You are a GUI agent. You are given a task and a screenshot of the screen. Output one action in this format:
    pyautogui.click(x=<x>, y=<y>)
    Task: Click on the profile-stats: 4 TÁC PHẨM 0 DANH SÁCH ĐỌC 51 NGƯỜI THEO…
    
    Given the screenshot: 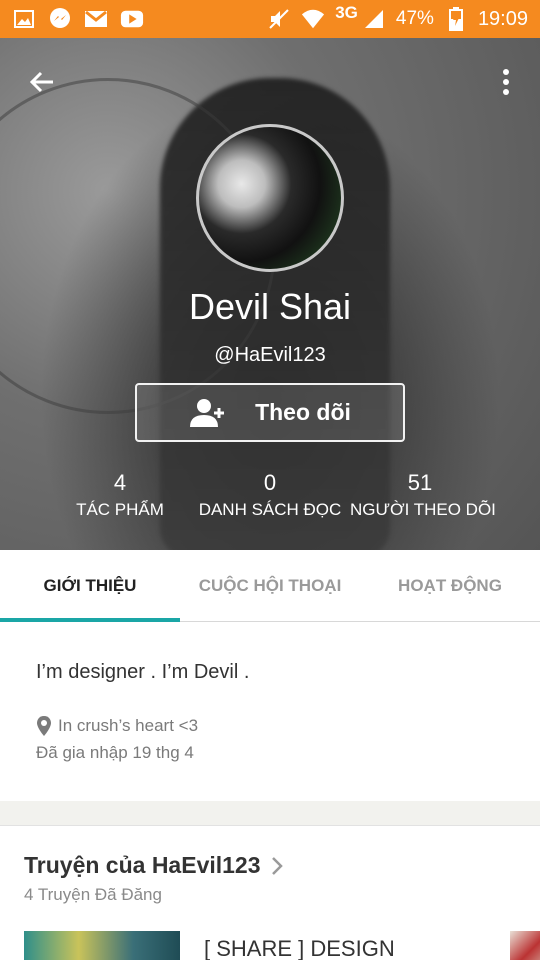 What is the action you would take?
    pyautogui.click(x=270, y=500)
    